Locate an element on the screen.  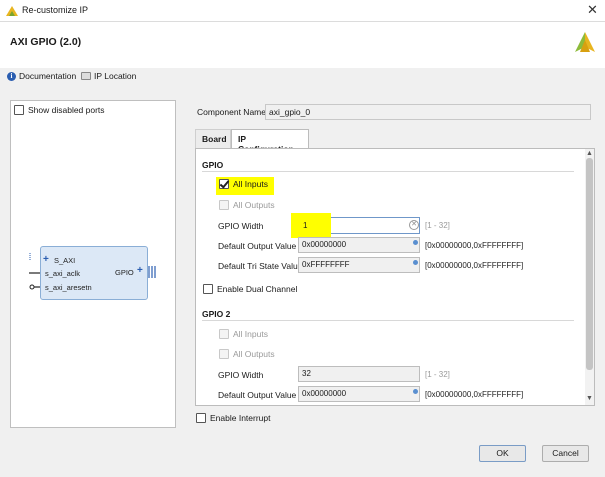
port-s-axi: S_AXI is located at coordinates (65, 260).